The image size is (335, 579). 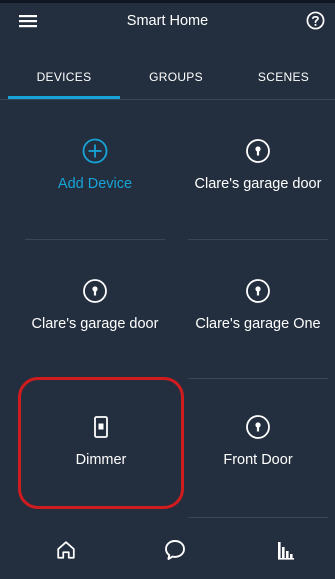 What do you see at coordinates (176, 77) in the screenshot?
I see `tab-groups: GROUPS` at bounding box center [176, 77].